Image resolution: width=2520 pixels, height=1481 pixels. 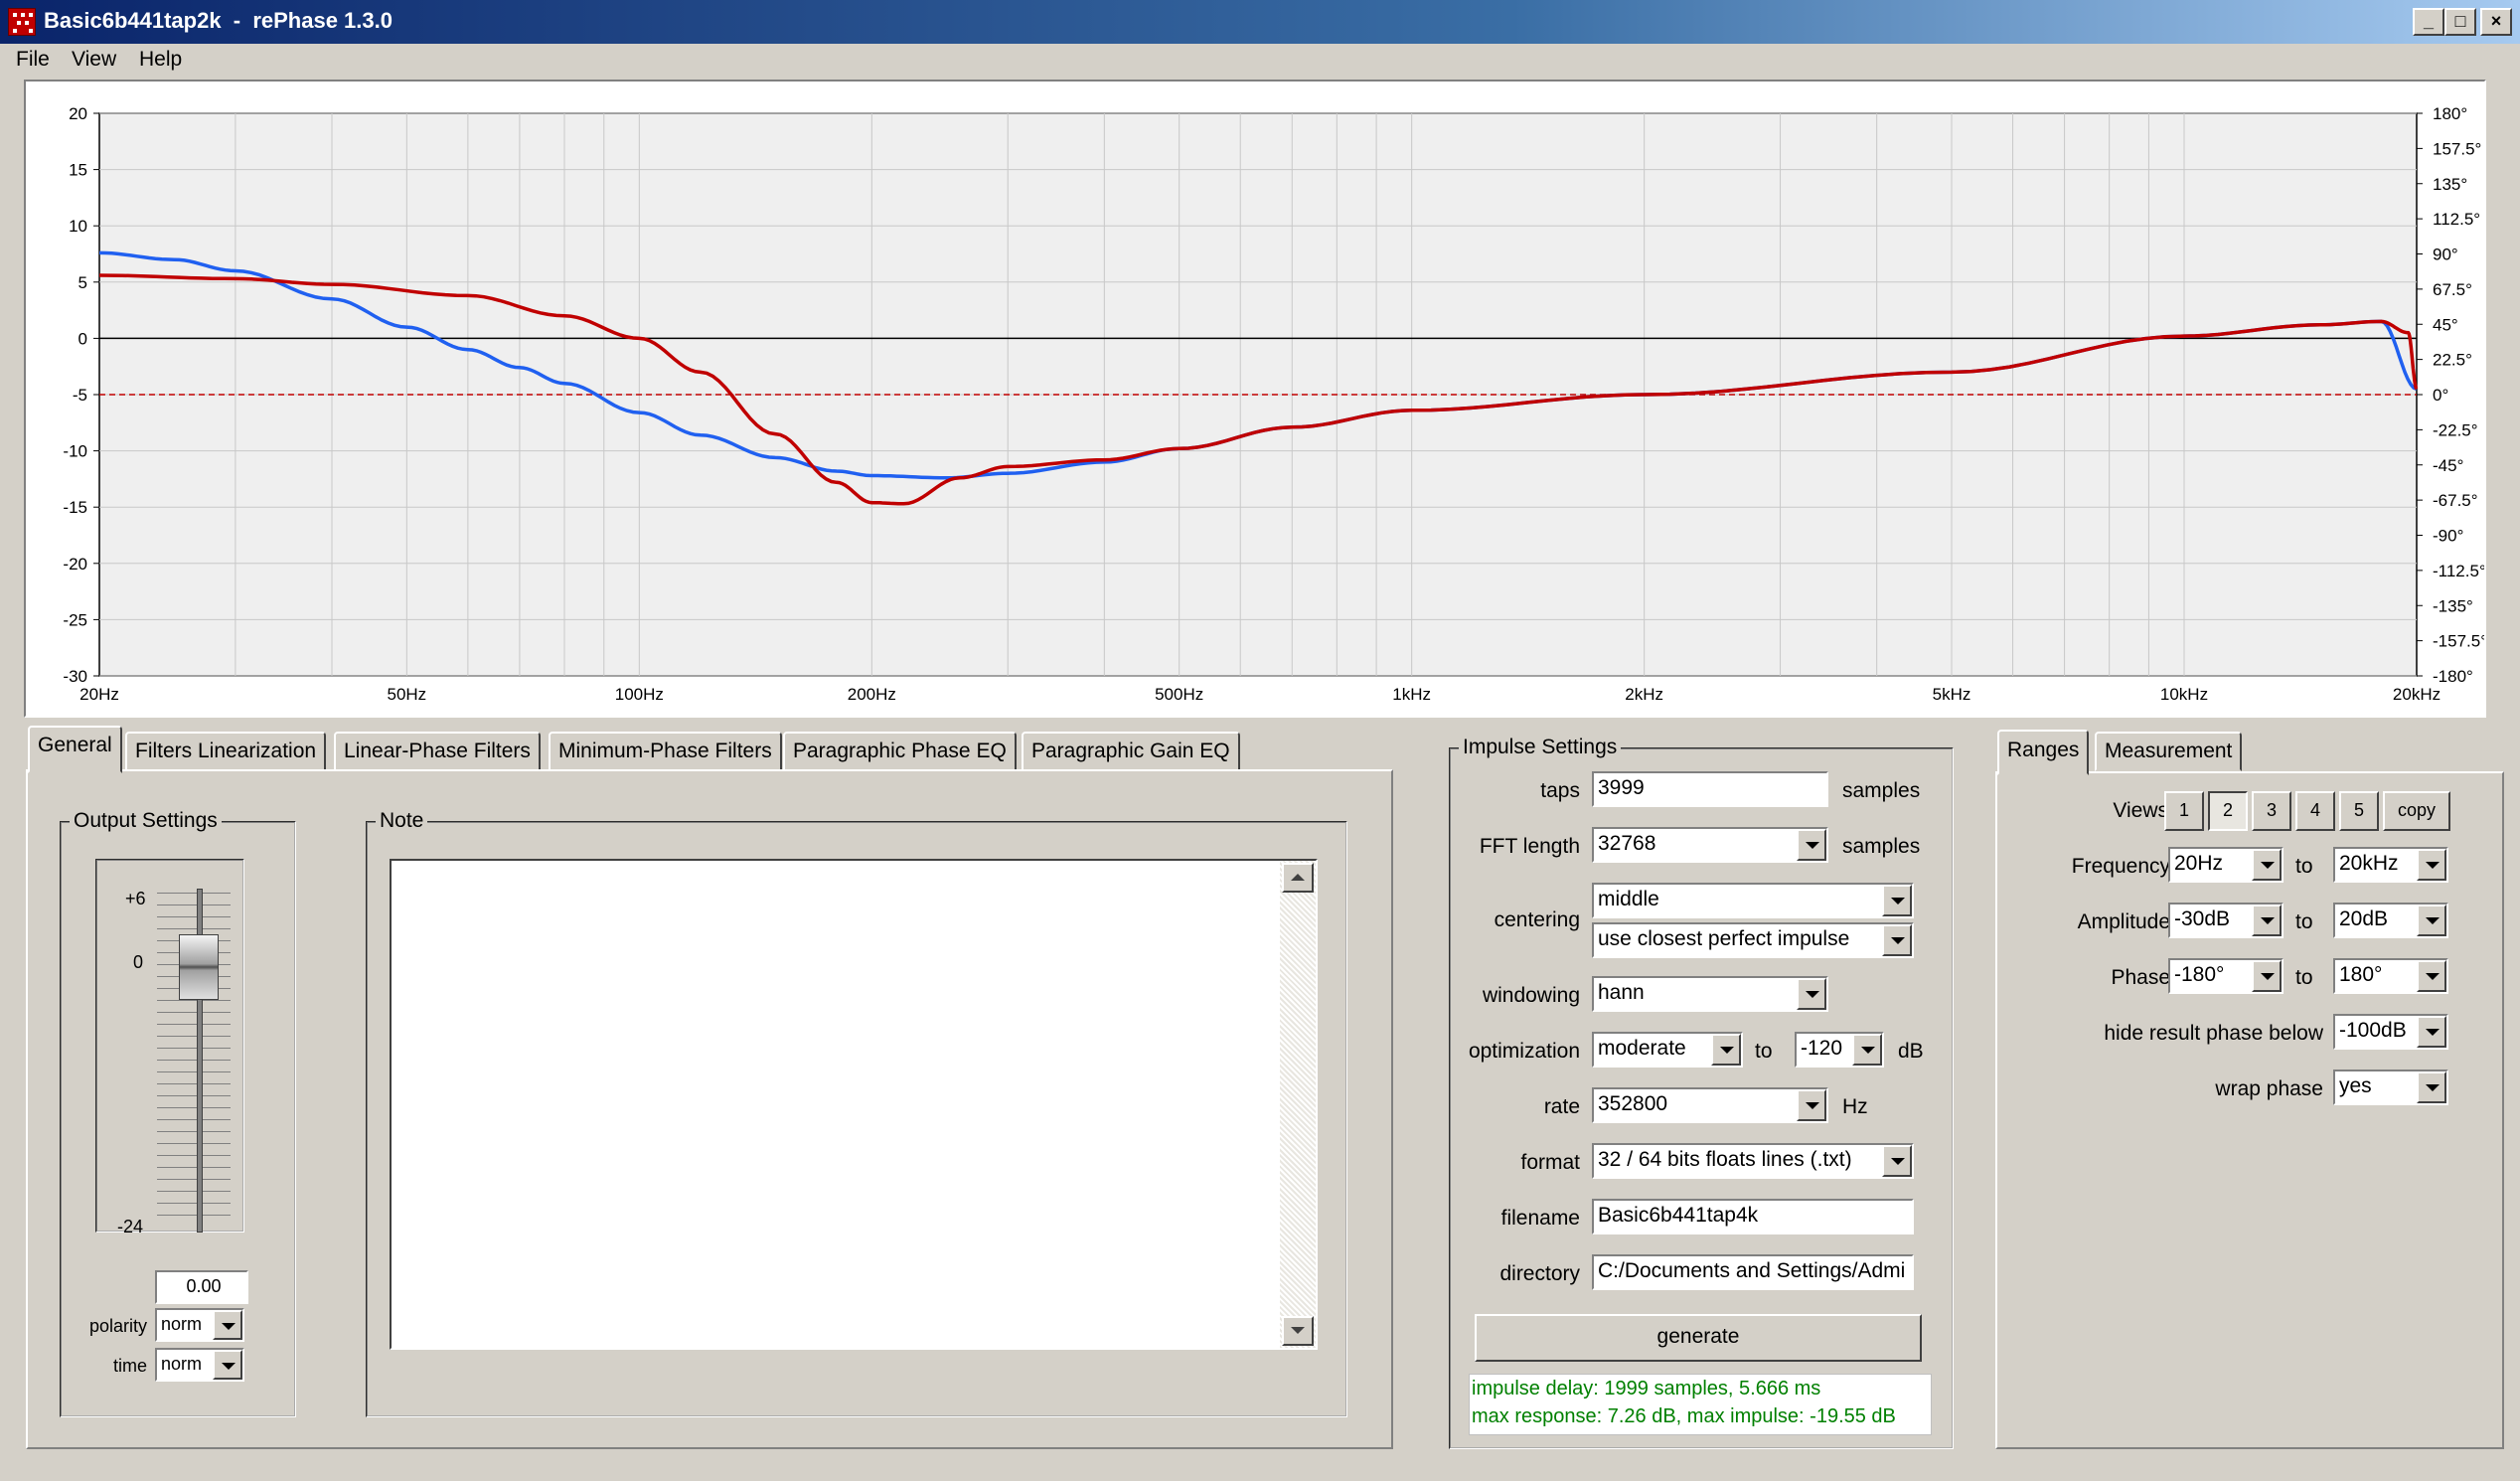 What do you see at coordinates (2460, 22) in the screenshot?
I see `maximize-button: □` at bounding box center [2460, 22].